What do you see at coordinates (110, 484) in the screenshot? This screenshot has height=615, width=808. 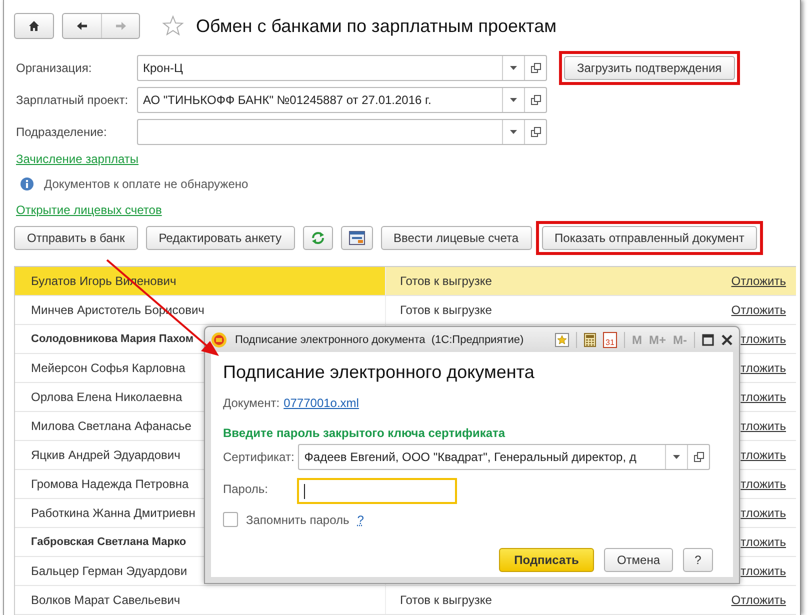 I see `employee-name: Громова Надежда Петровна` at bounding box center [110, 484].